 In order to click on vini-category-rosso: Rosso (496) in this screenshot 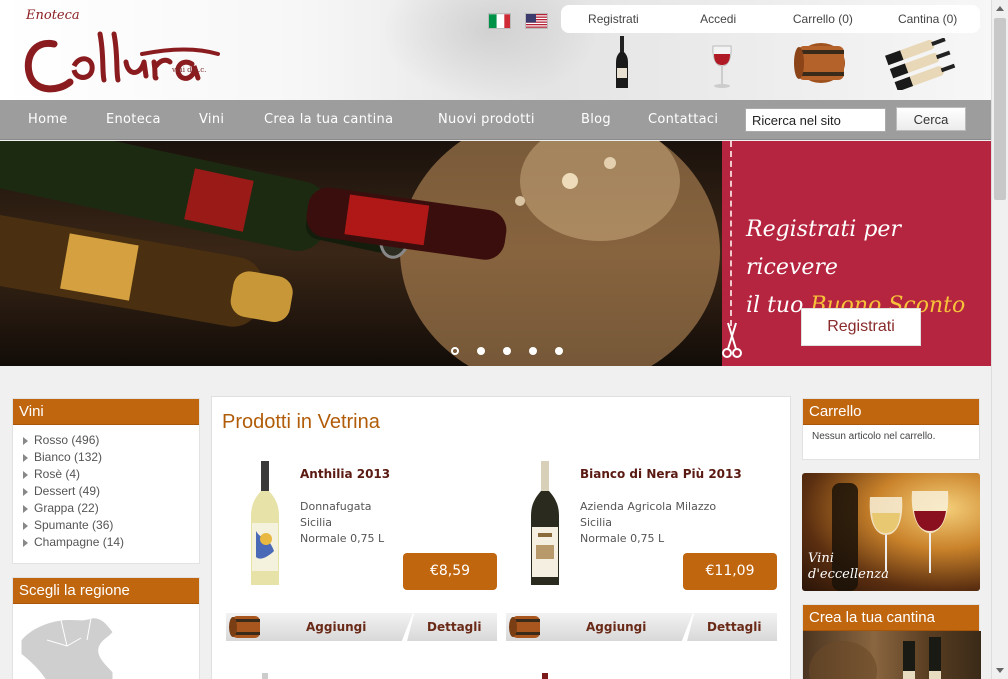, I will do `click(106, 439)`.